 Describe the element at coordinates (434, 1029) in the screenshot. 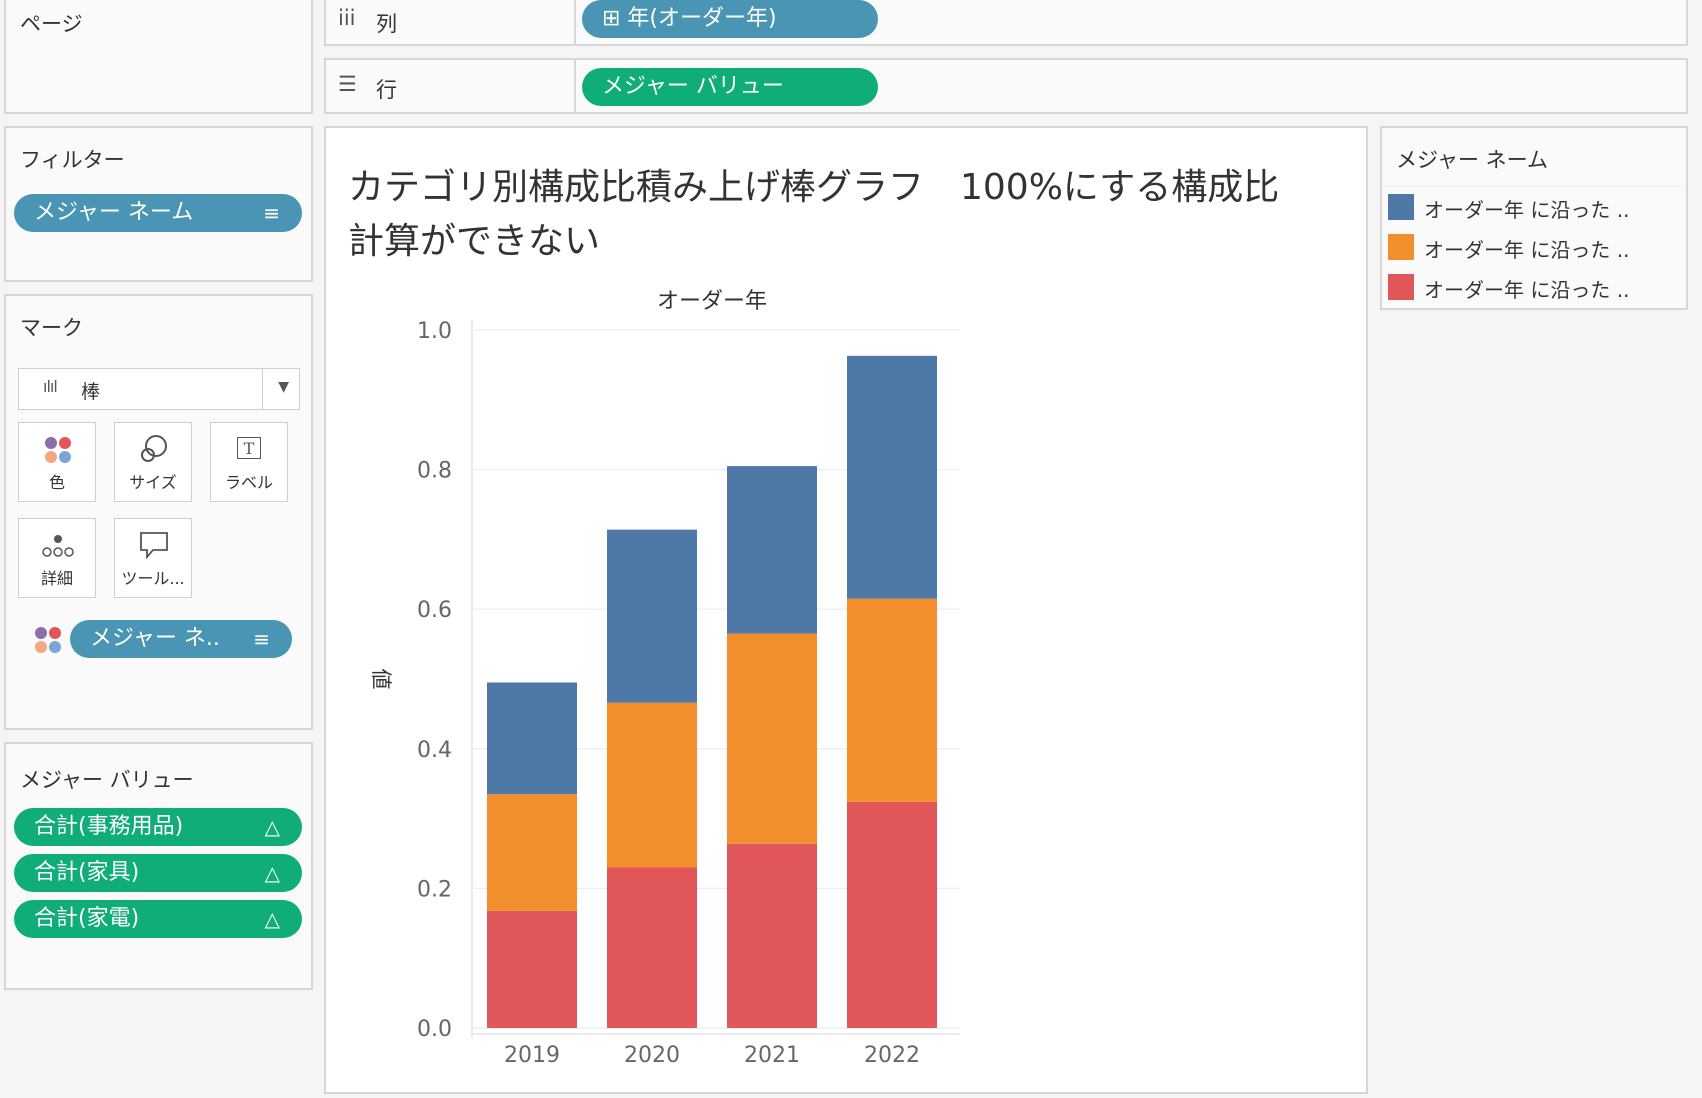

I see `y-tick-label: 0.0` at that location.